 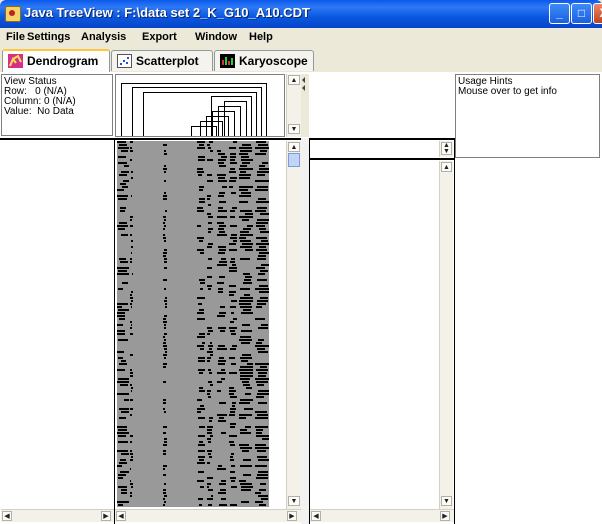 I want to click on gene-dendrogram-panel, so click(x=57, y=325).